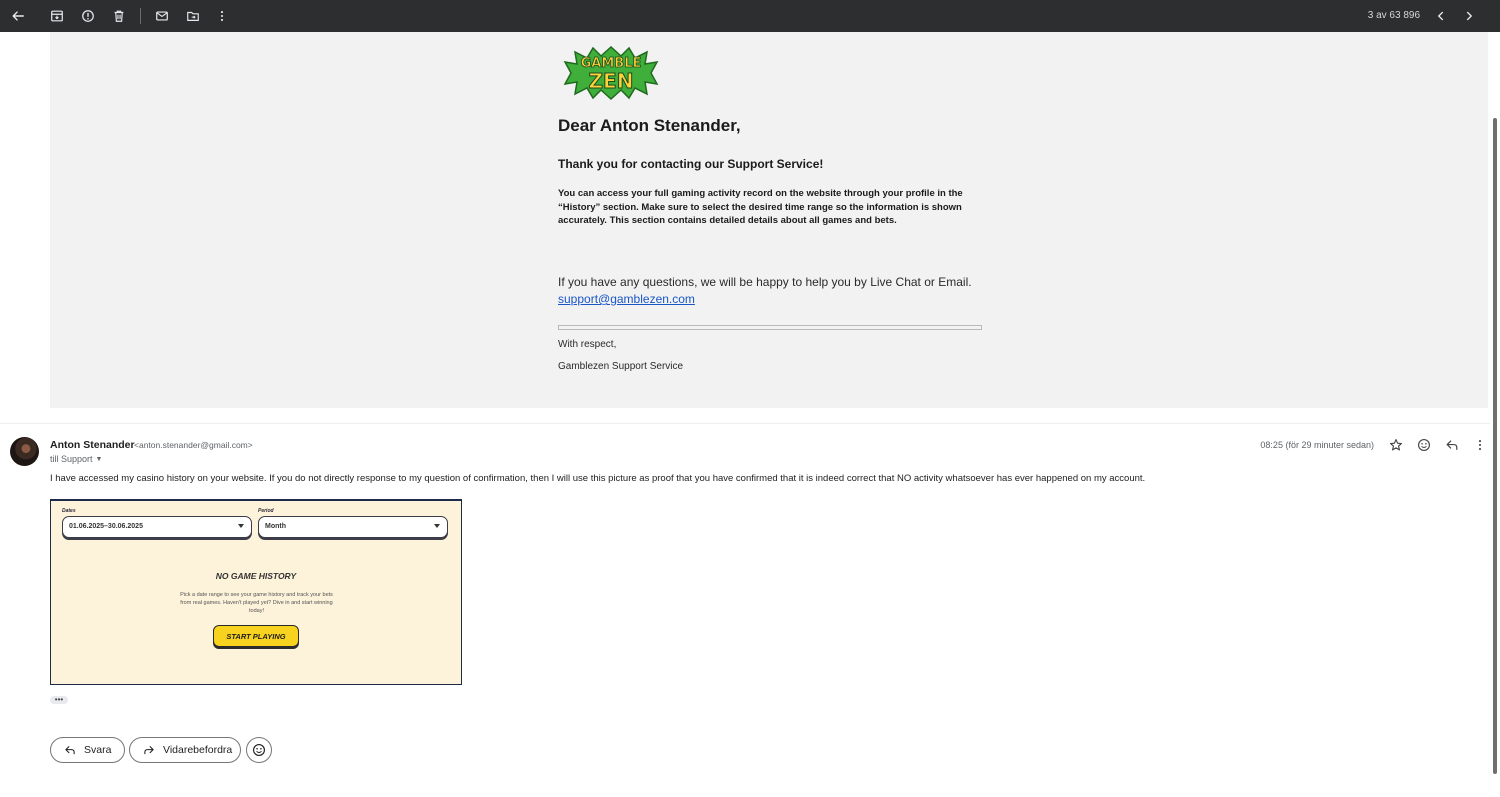  I want to click on start-playing-button: START PLAYING, so click(256, 636).